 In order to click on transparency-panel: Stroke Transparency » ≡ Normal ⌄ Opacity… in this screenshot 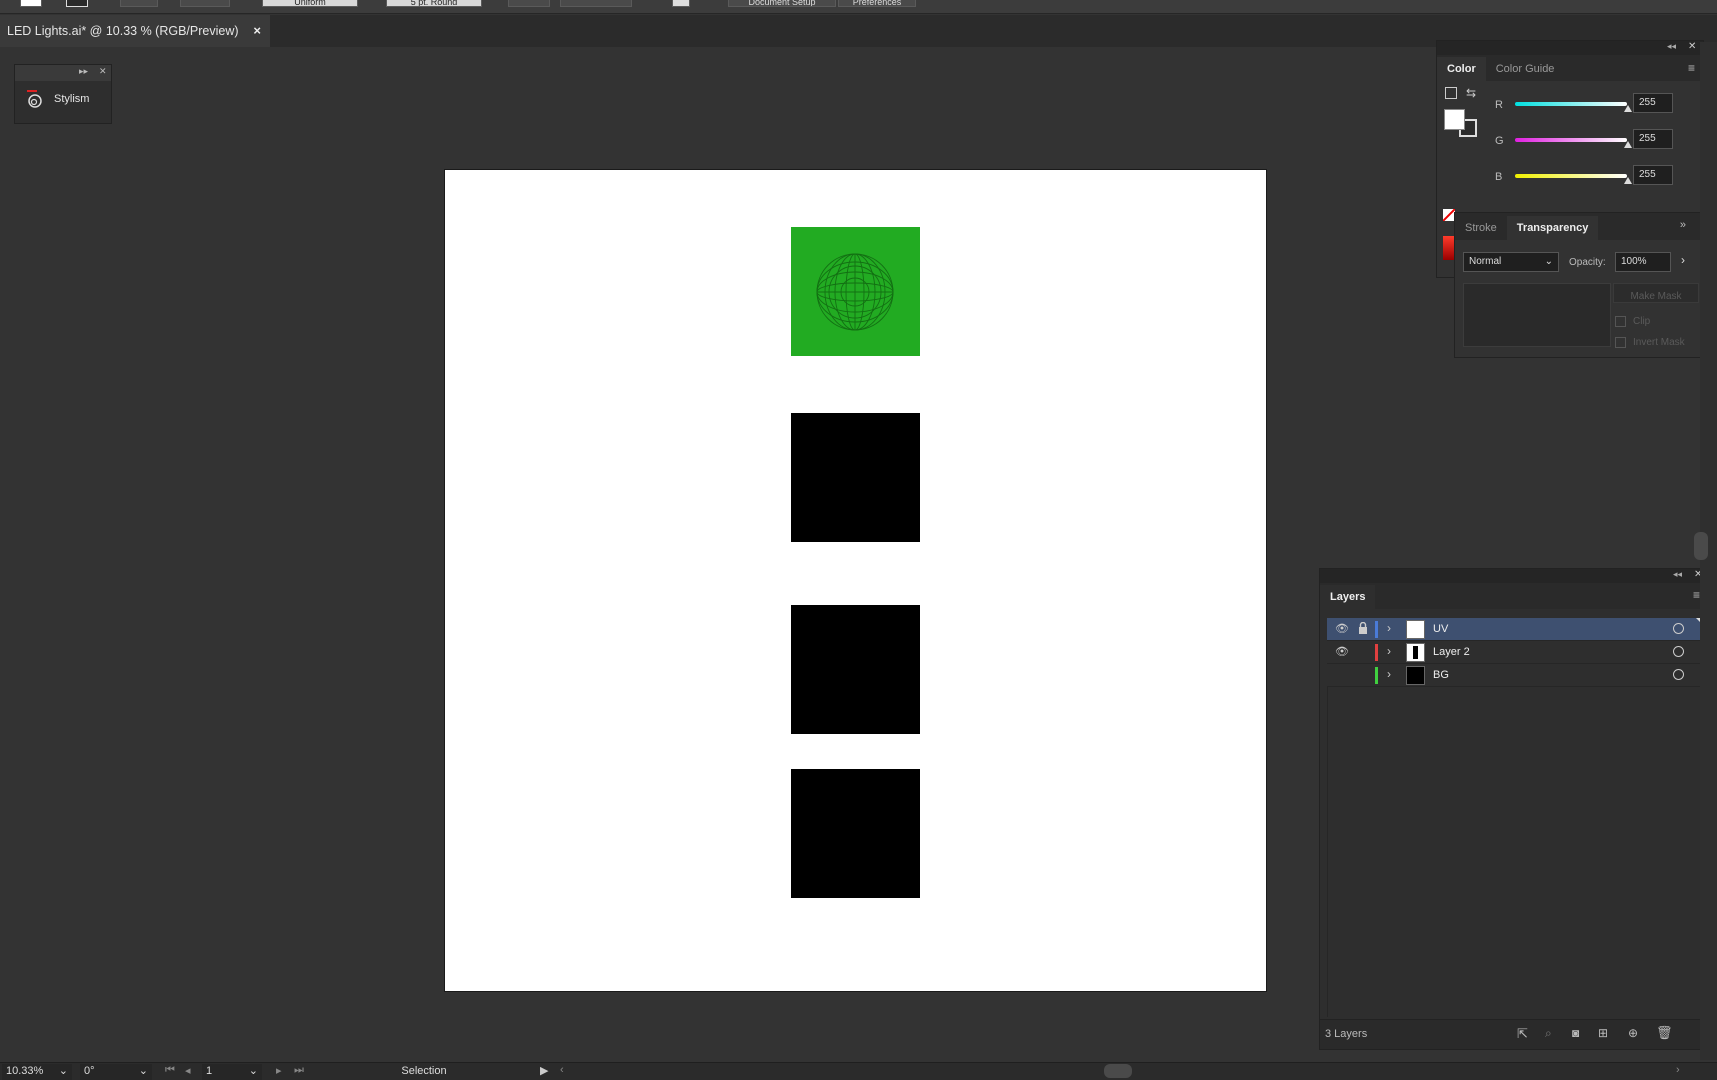, I will do `click(1585, 285)`.